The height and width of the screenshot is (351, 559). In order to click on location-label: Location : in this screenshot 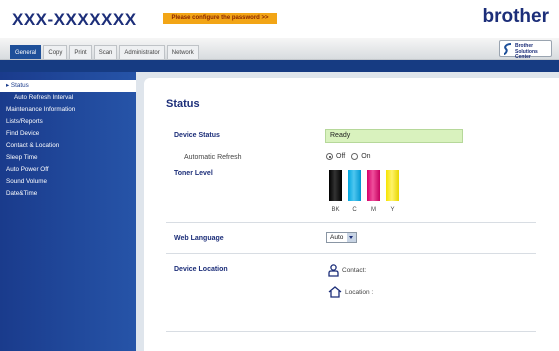, I will do `click(359, 292)`.